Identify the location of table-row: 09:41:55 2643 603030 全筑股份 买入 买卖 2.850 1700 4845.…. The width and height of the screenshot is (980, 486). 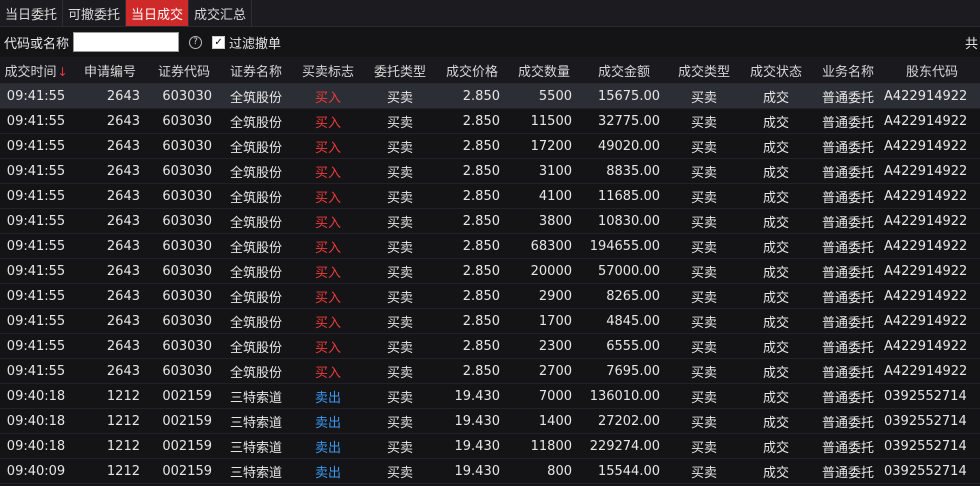
(490, 321).